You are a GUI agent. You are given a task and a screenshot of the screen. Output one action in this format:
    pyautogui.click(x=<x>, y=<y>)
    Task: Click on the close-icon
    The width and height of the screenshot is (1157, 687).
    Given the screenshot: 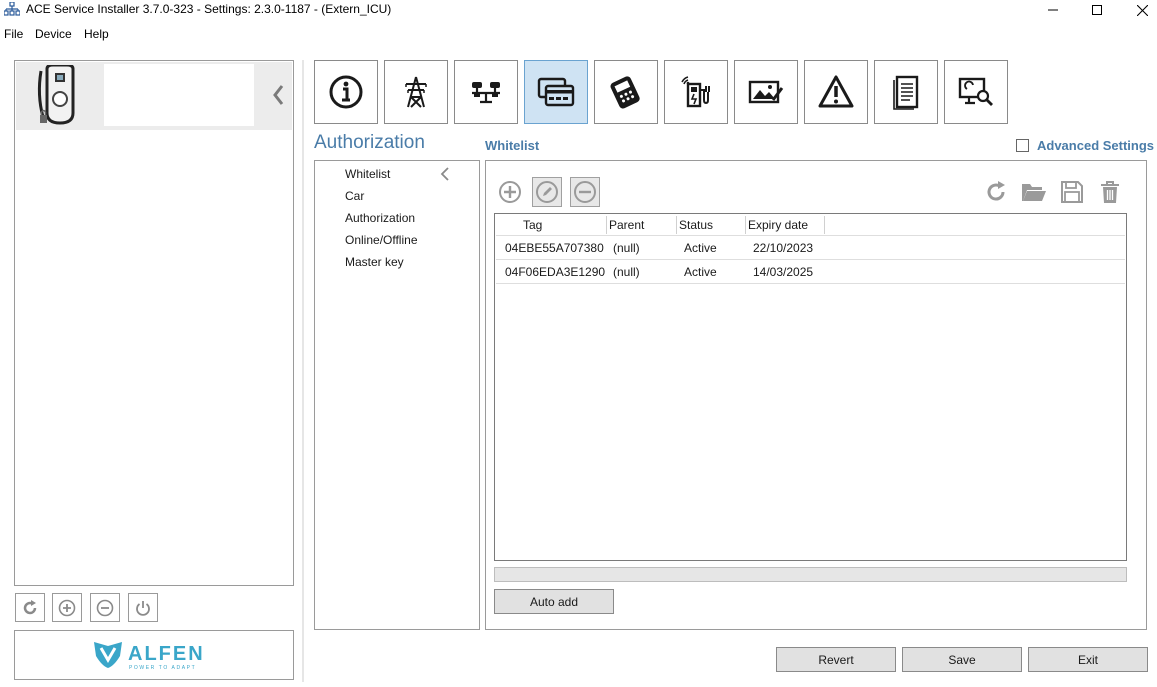 What is the action you would take?
    pyautogui.click(x=1142, y=10)
    